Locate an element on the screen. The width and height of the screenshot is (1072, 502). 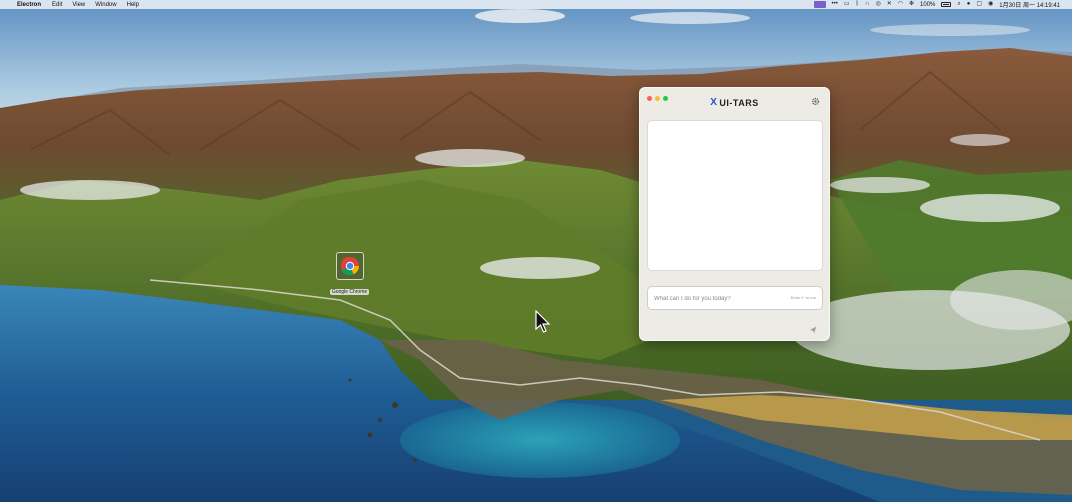
ui-tars-logo-icon: X is located at coordinates (714, 102).